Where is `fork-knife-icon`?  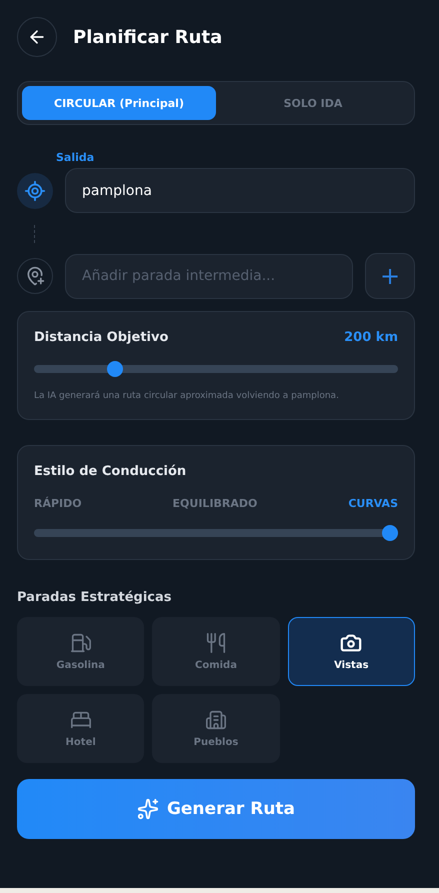 fork-knife-icon is located at coordinates (215, 643).